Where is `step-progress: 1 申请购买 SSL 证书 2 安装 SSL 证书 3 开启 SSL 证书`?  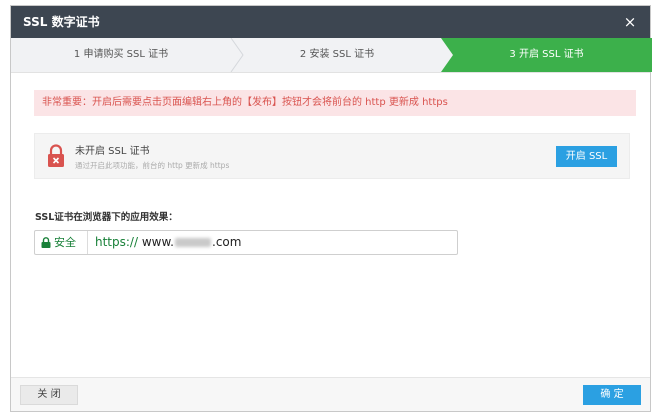
step-progress: 1 申请购买 SSL 证书 2 安装 SSL 证书 3 开启 SSL 证书 is located at coordinates (331, 55).